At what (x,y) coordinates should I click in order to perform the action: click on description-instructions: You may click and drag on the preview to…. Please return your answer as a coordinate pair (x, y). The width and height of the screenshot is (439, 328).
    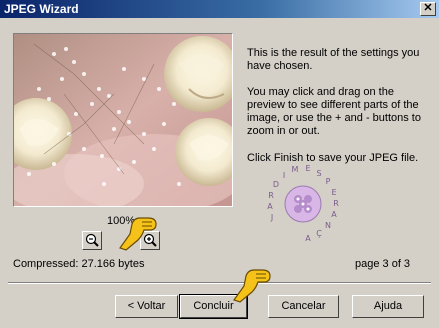
    Looking at the image, I should click on (334, 111).